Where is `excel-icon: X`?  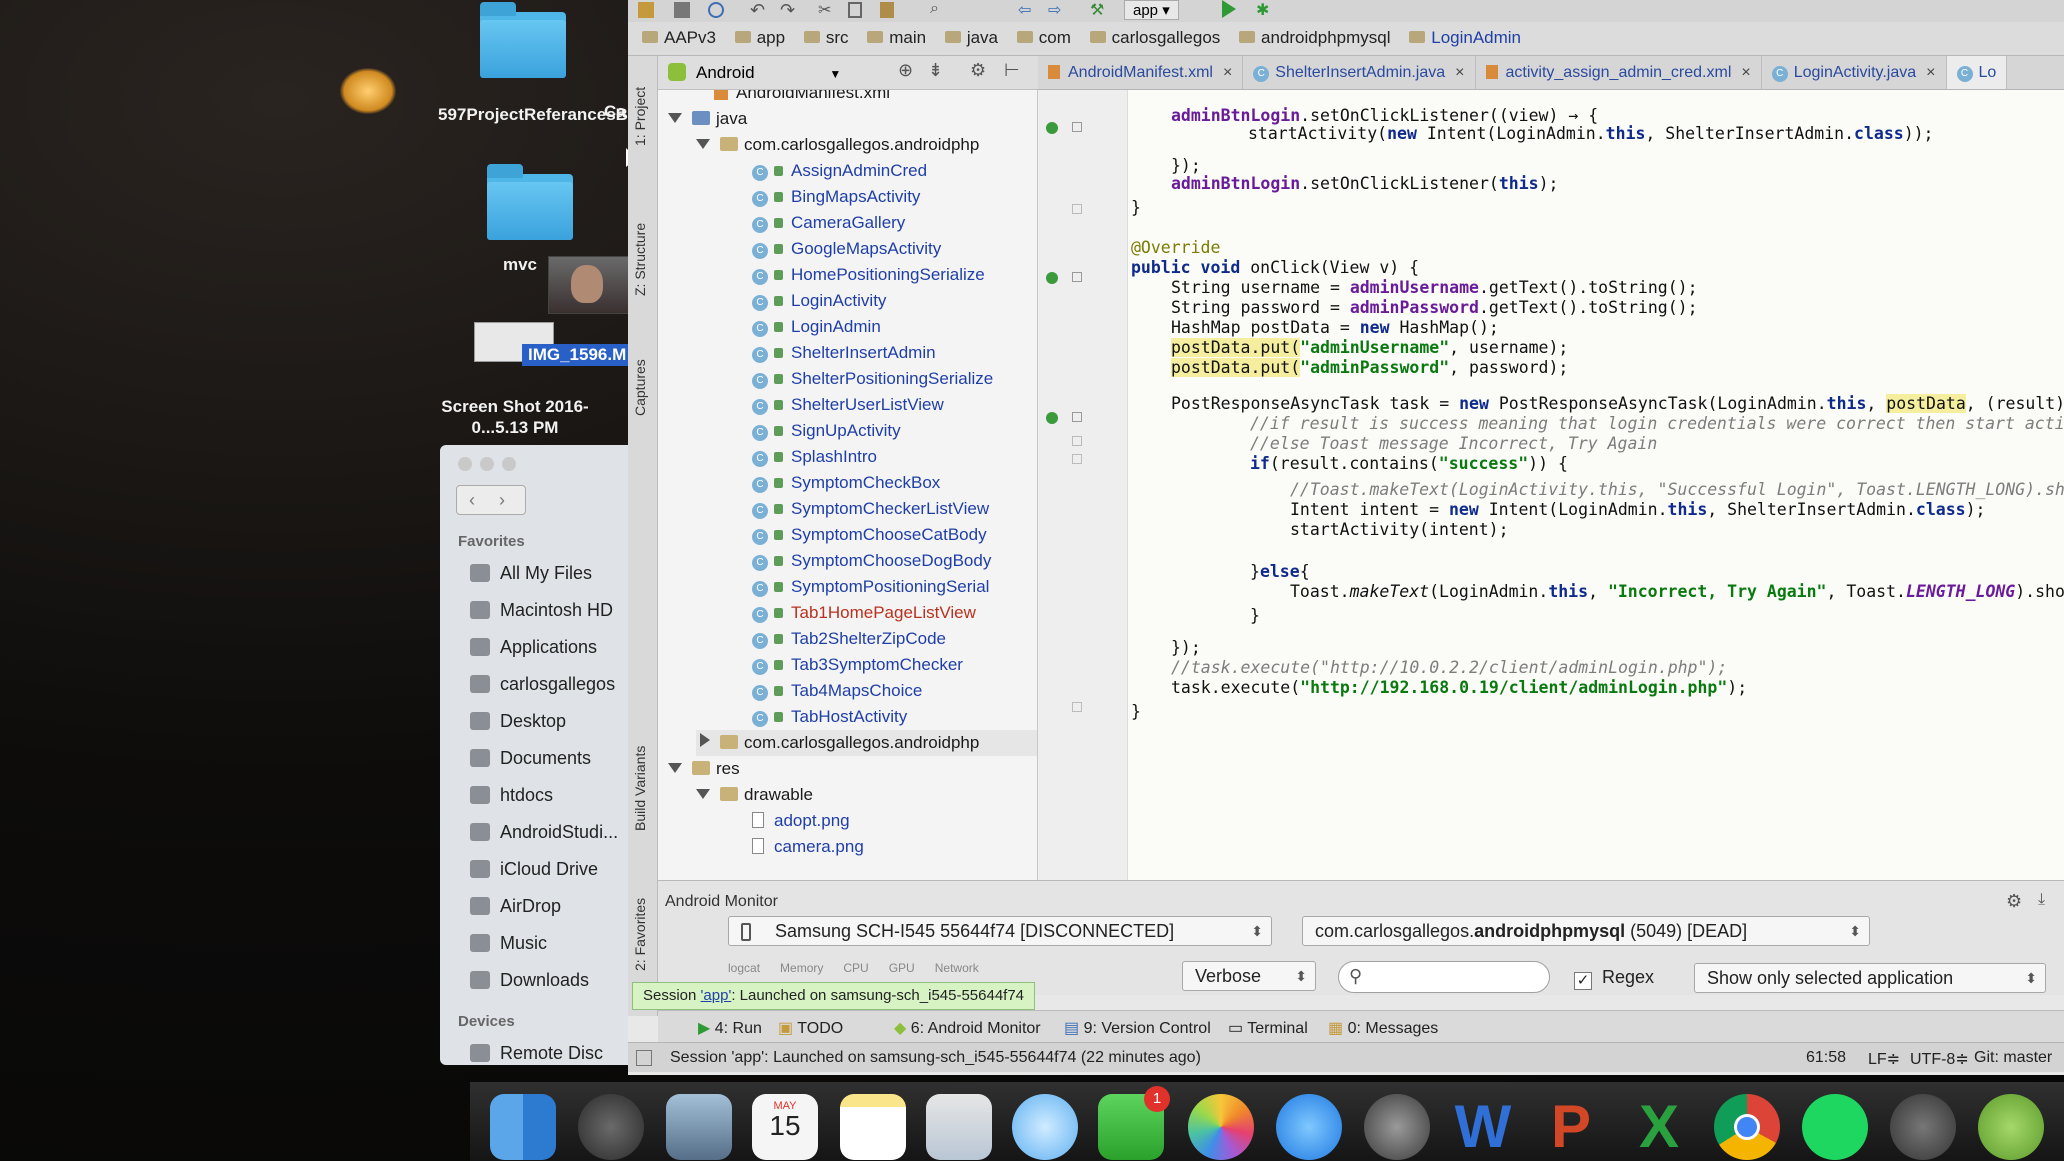
excel-icon: X is located at coordinates (1659, 1127).